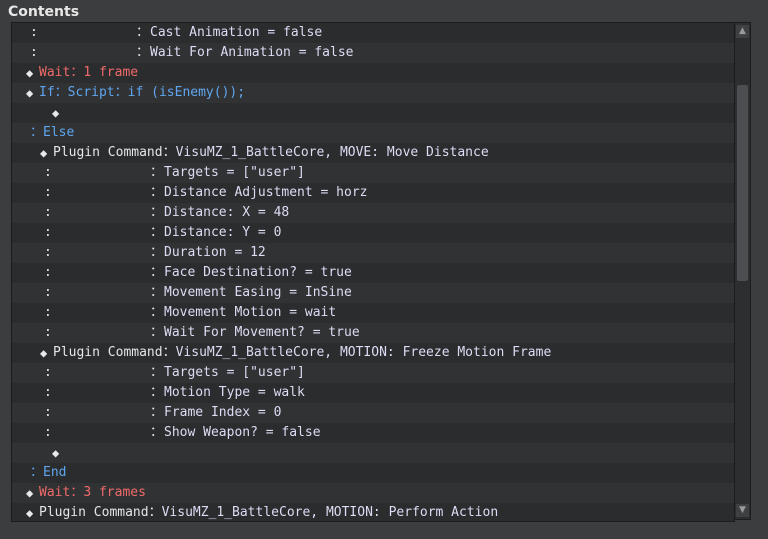 The image size is (768, 539). I want to click on scrollbar-thumb, so click(742, 183).